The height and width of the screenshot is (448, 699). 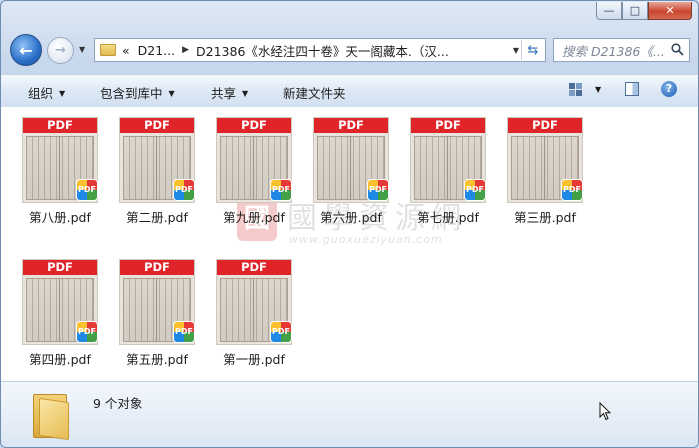 I want to click on forward-button: →, so click(x=60, y=50).